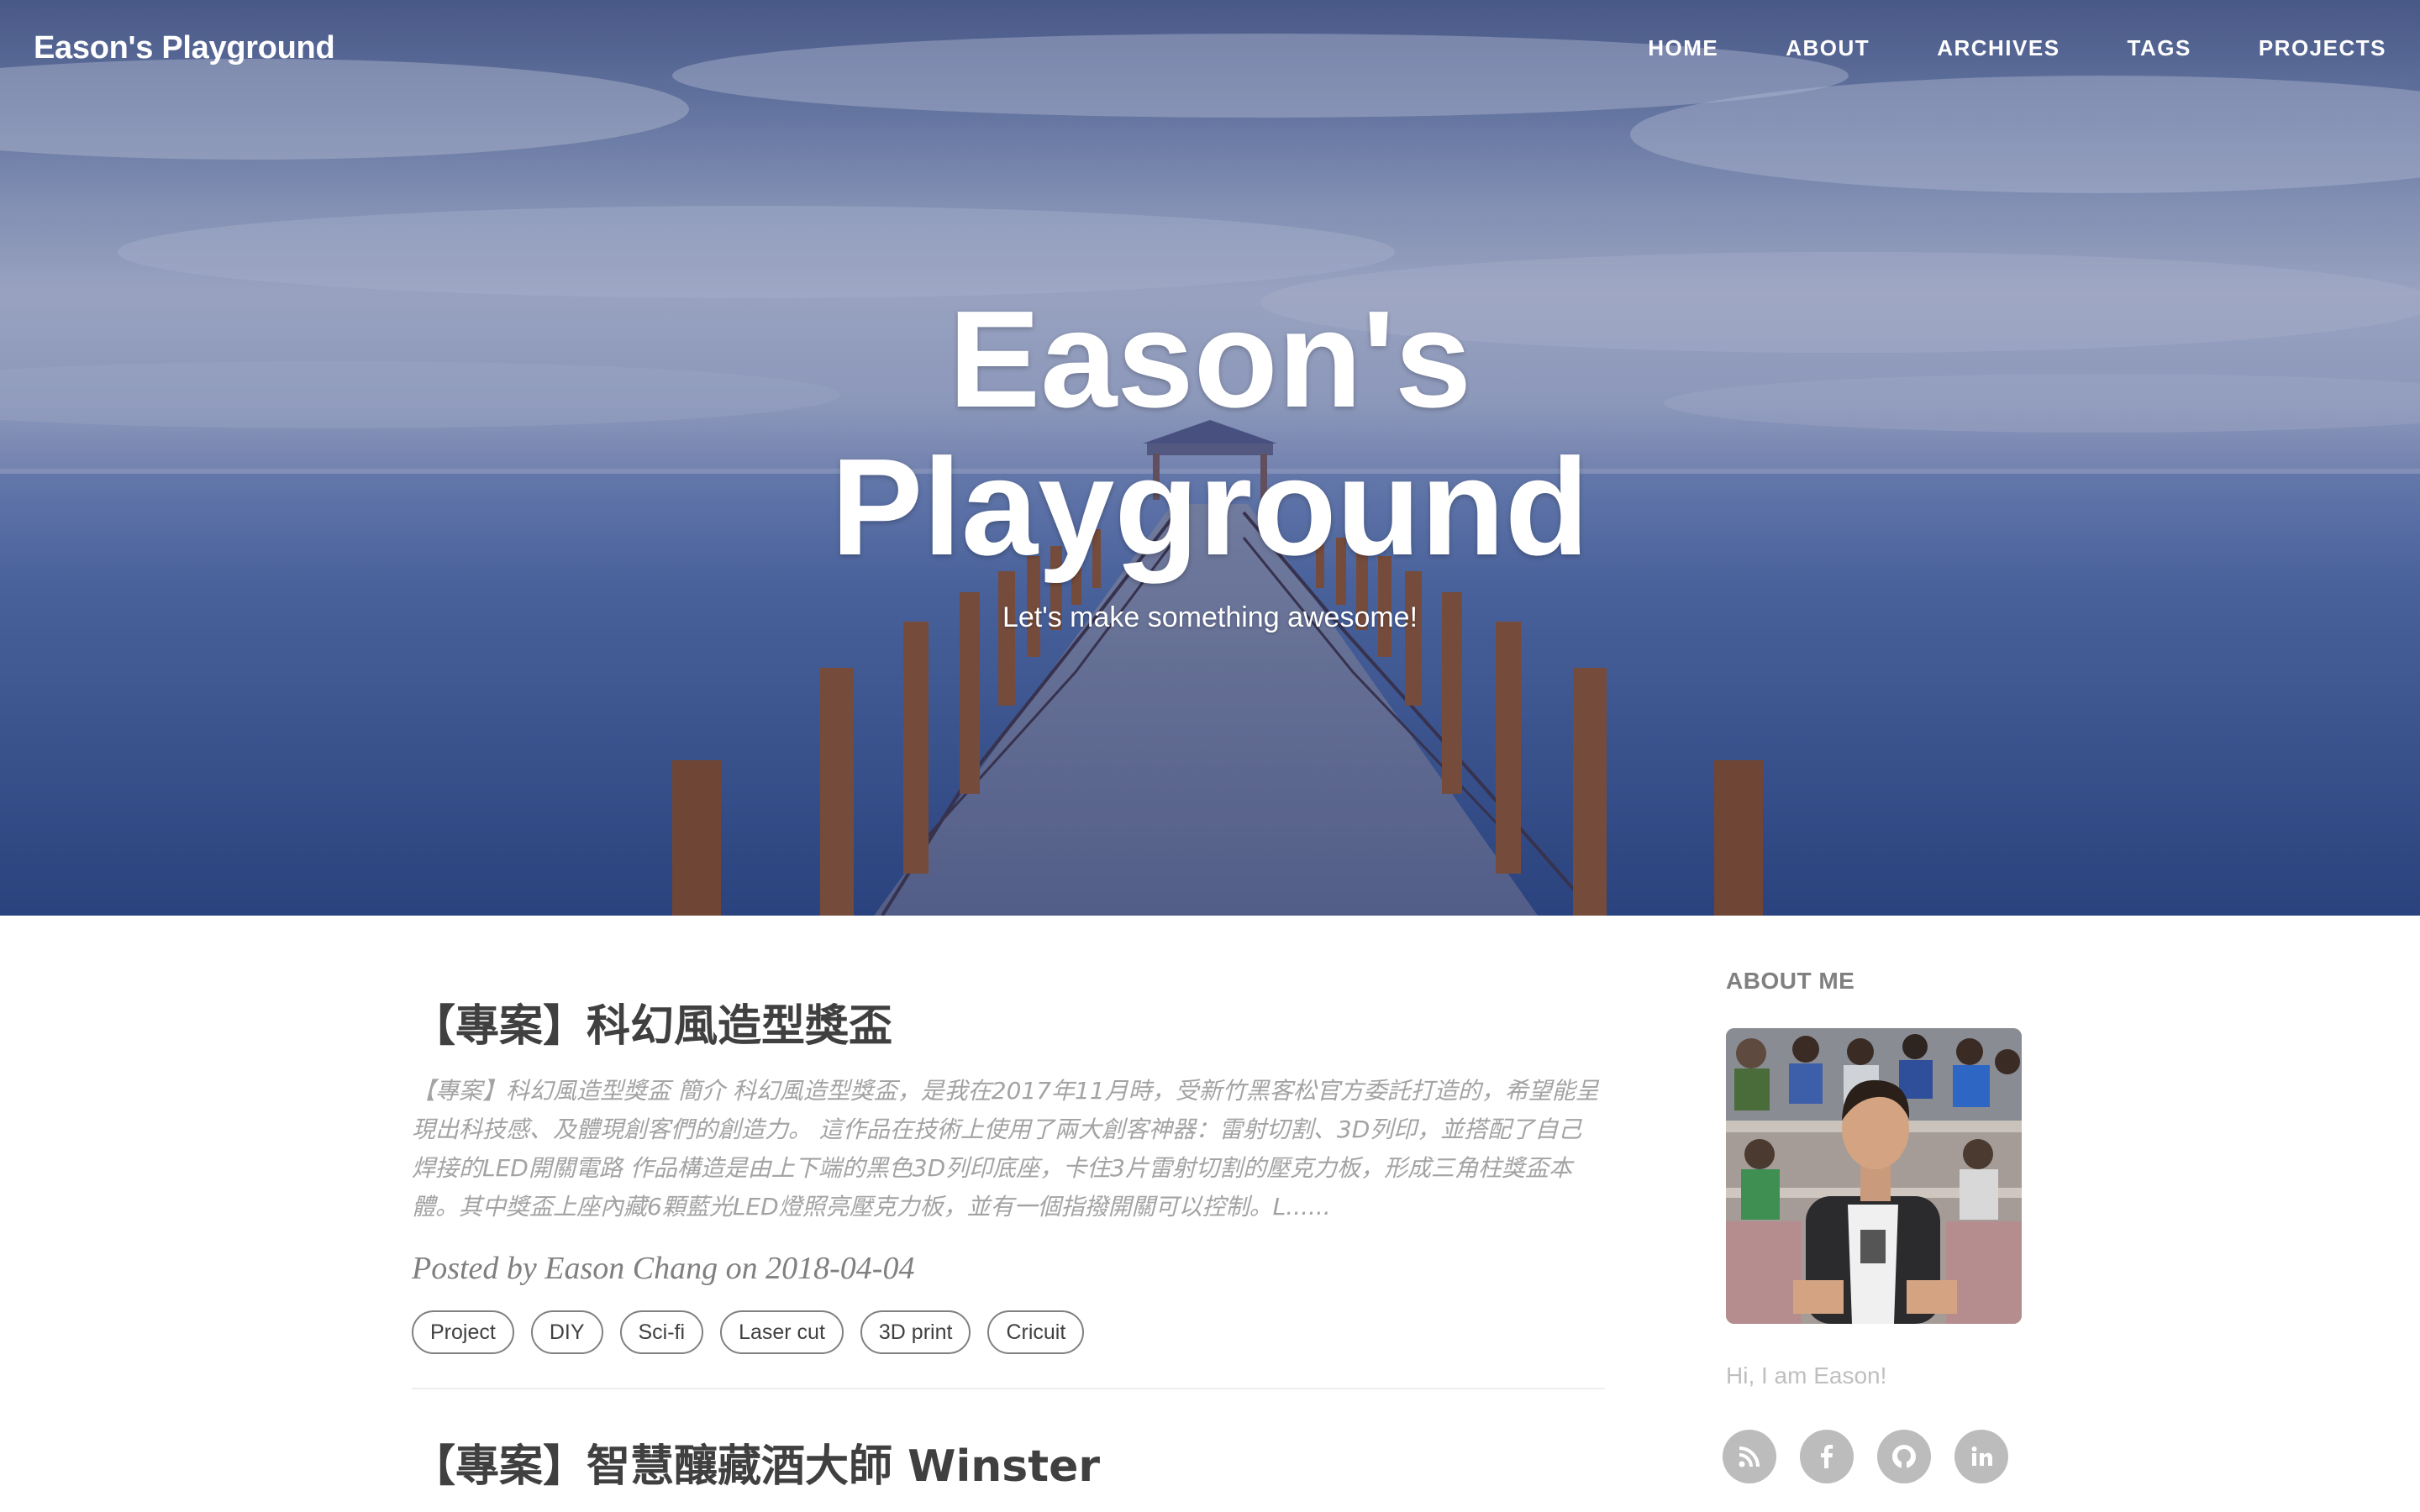 The image size is (2420, 1512). I want to click on facebook-icon, so click(1827, 1456).